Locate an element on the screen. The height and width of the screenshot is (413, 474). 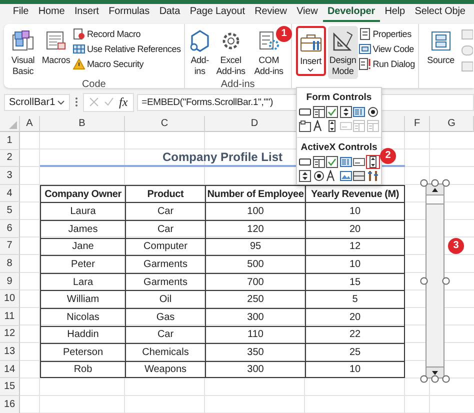
table-cell: Chemicals is located at coordinates (165, 352).